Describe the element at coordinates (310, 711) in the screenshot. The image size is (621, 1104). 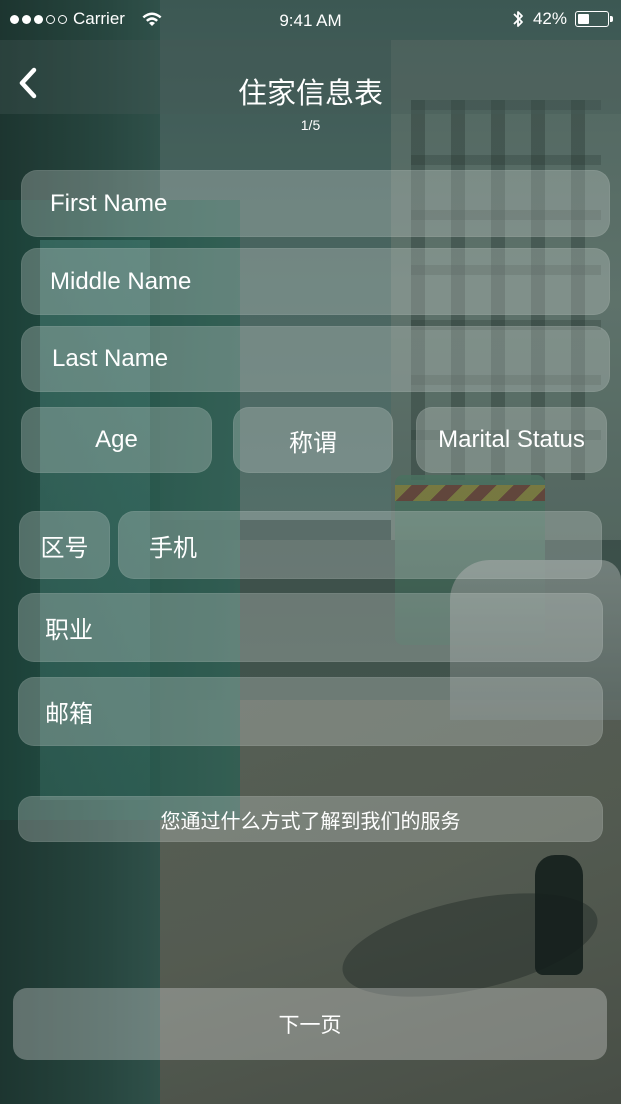
I see `email-field: 邮箱` at that location.